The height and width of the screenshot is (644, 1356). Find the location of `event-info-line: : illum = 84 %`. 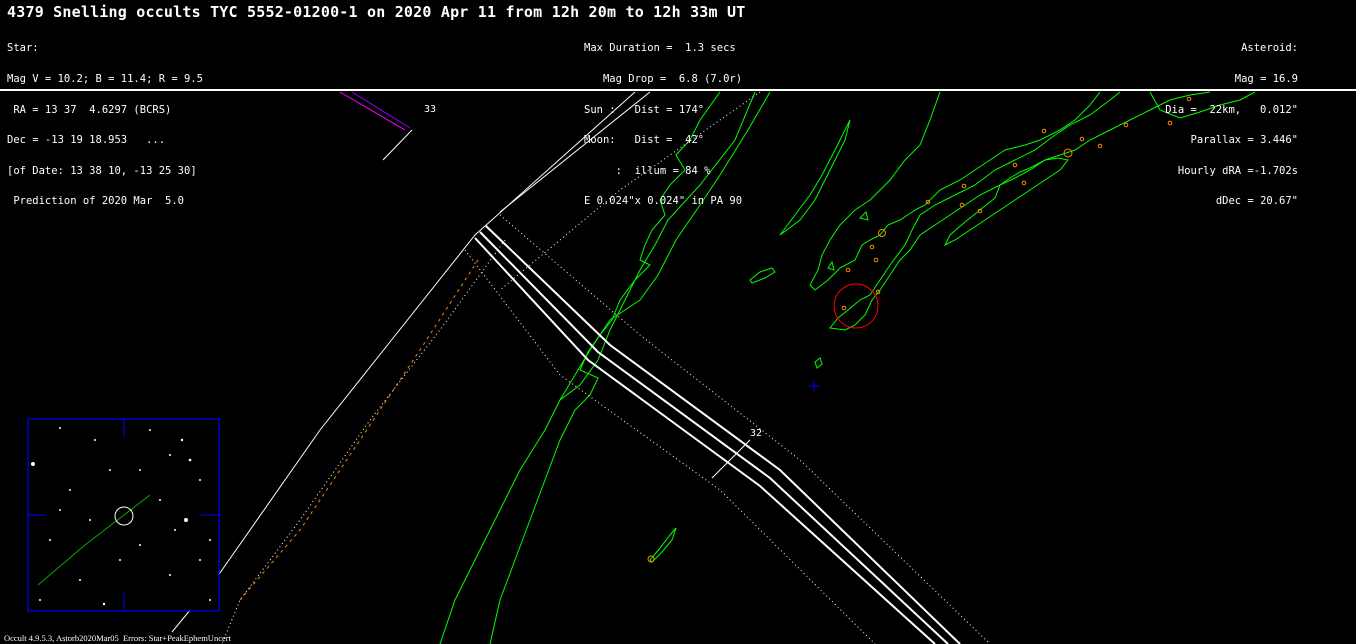

event-info-line: : illum = 84 % is located at coordinates (647, 170).